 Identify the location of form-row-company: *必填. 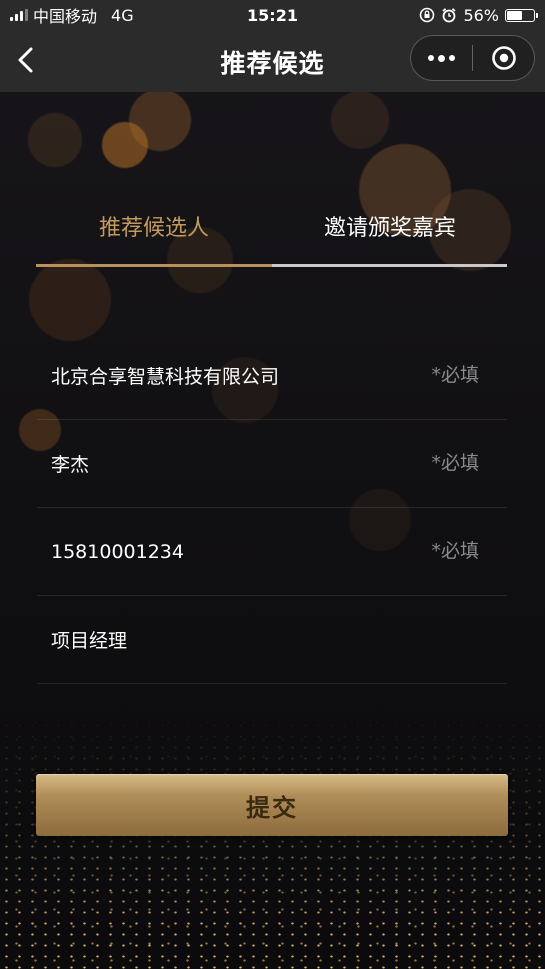
(272, 376).